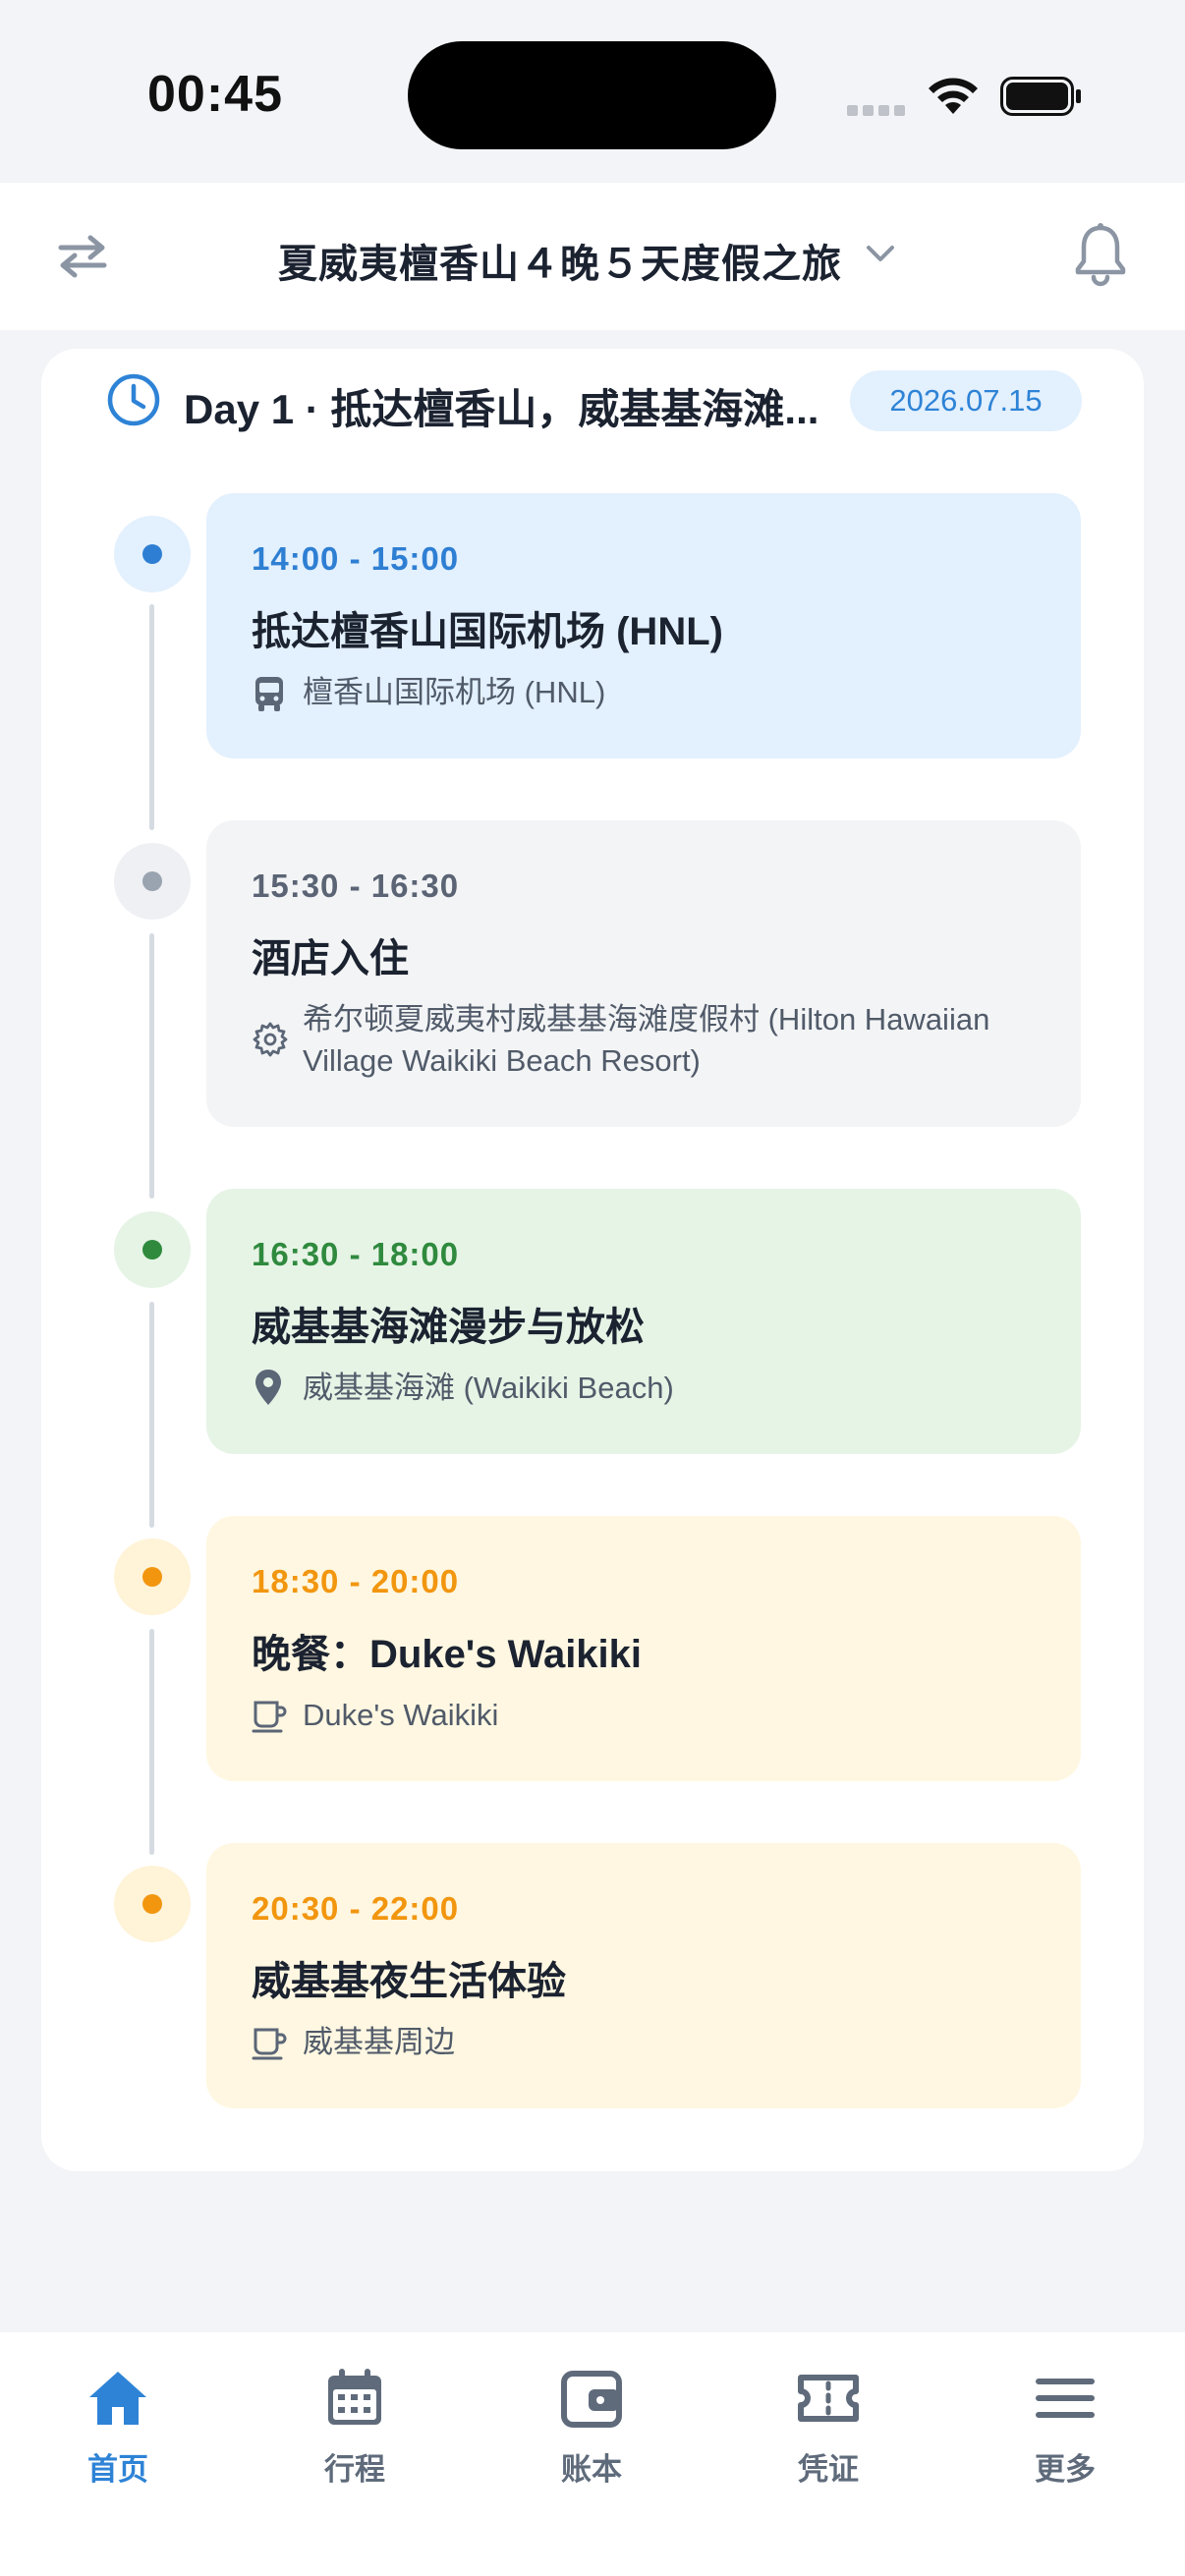 This screenshot has width=1185, height=2576. I want to click on event-location: Duke's Waikiki, so click(401, 1715).